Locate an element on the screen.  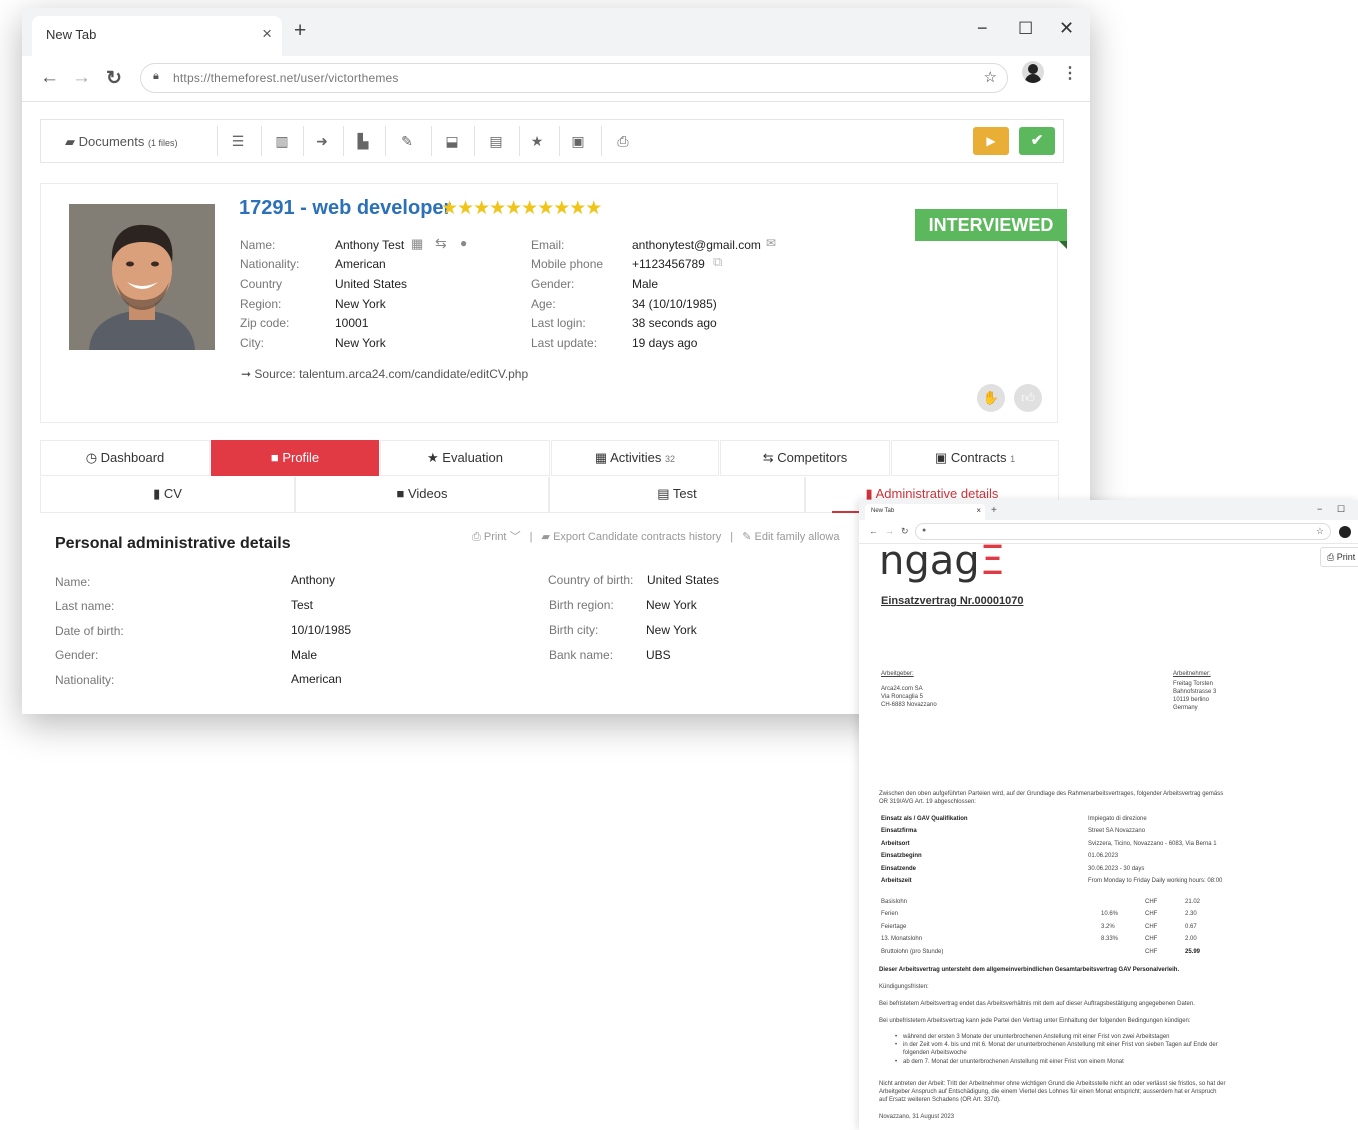
contracts-count: 1 is located at coordinates (1013, 459).